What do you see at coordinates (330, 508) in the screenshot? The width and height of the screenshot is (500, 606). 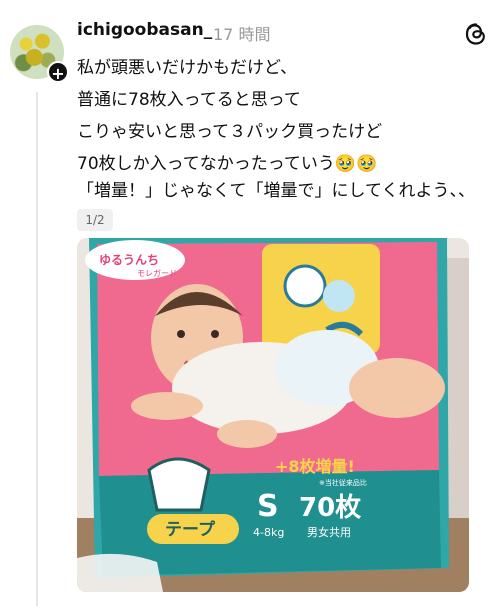 I see `package-count: 70枚` at bounding box center [330, 508].